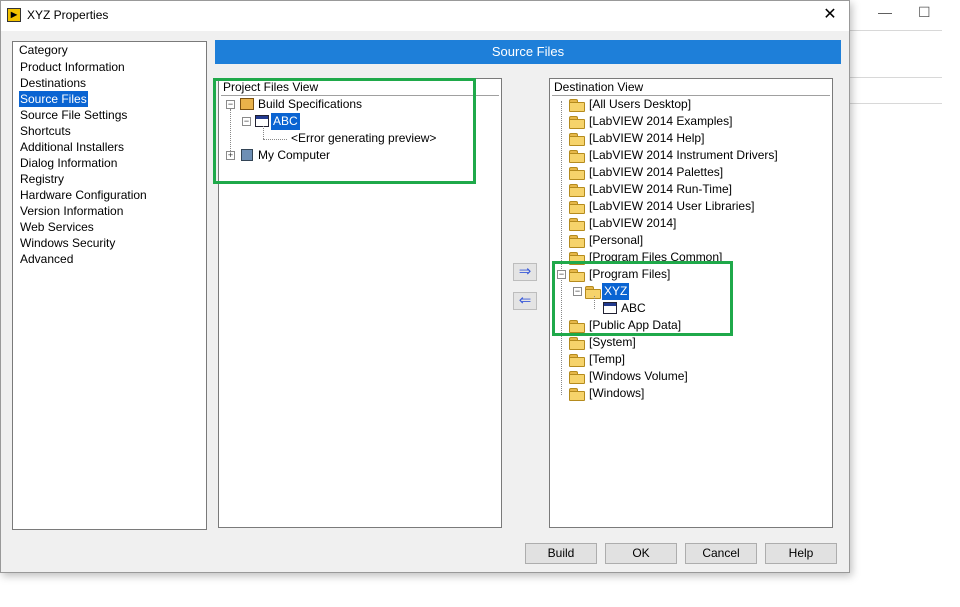 Image resolution: width=960 pixels, height=607 pixels. What do you see at coordinates (599, 87) in the screenshot?
I see `destination-view-title: Destination View` at bounding box center [599, 87].